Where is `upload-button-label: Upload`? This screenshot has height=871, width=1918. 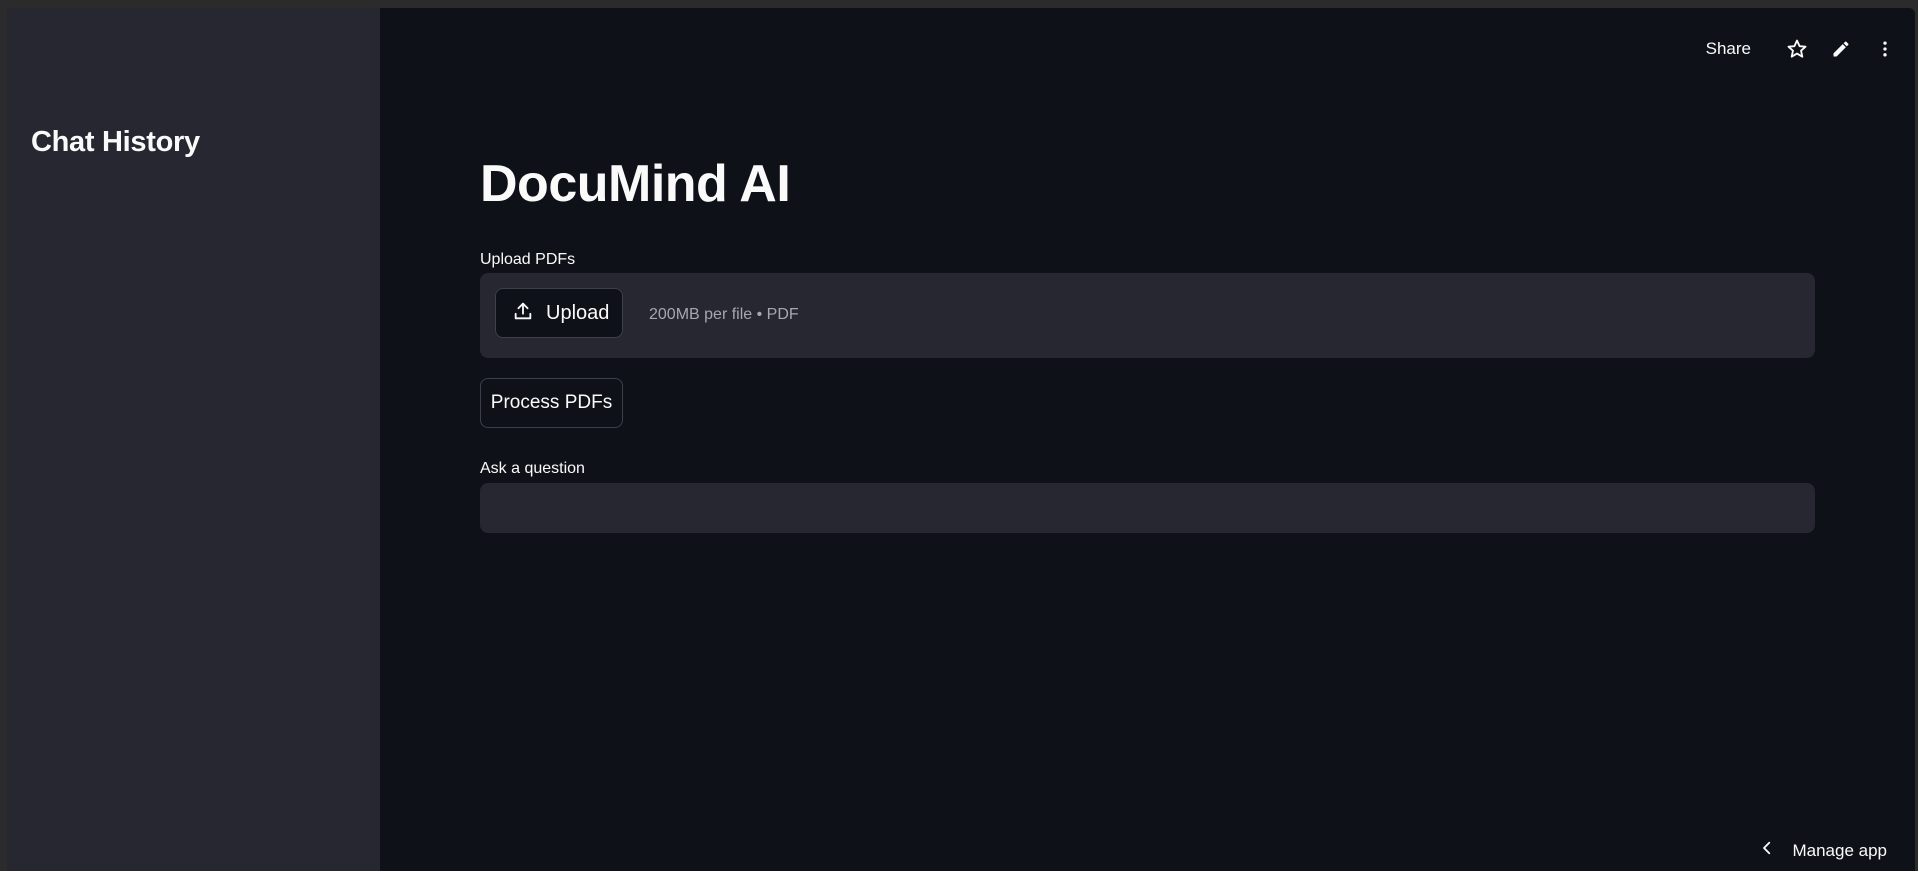
upload-button-label: Upload is located at coordinates (578, 312).